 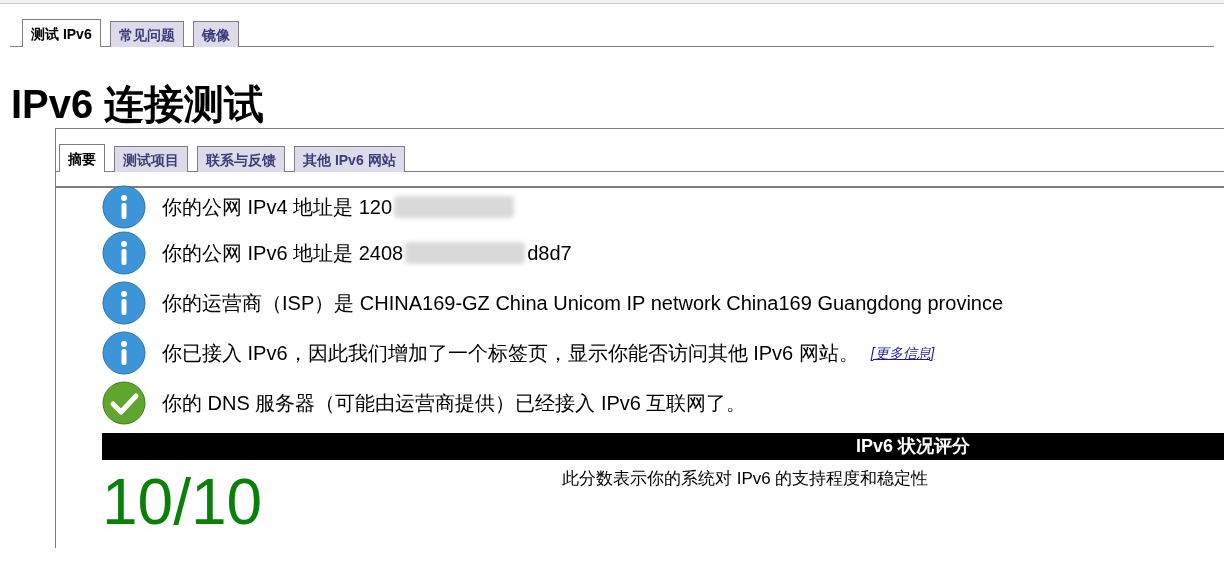 What do you see at coordinates (913, 446) in the screenshot?
I see `score-heading: IPv6 状况评分` at bounding box center [913, 446].